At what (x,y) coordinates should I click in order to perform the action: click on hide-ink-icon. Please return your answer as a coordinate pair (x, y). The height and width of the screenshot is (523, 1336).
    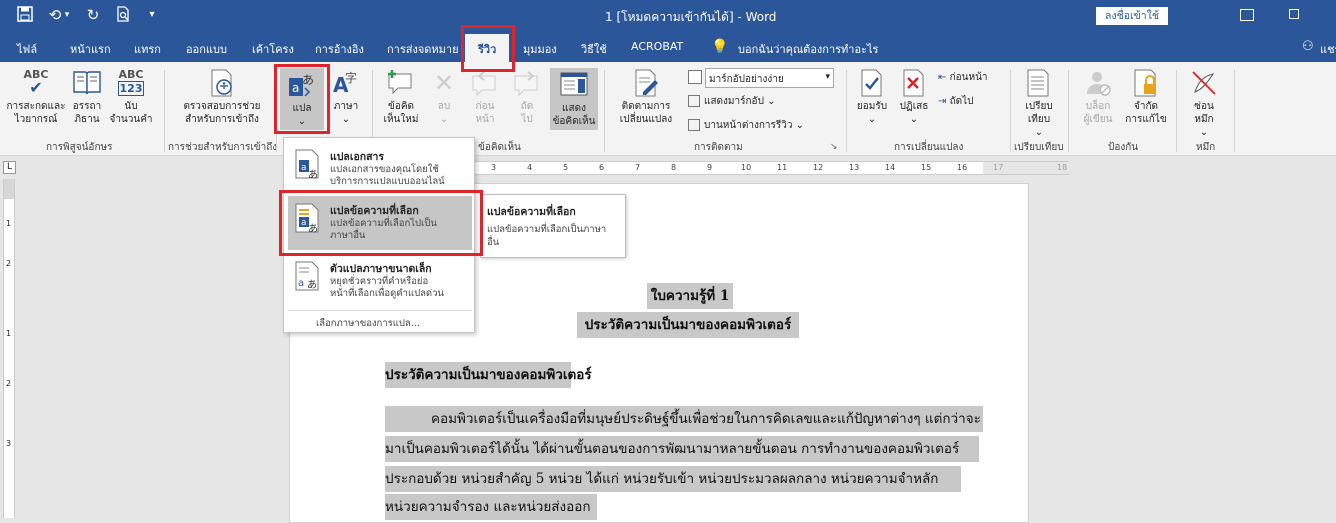
    Looking at the image, I should click on (1204, 83).